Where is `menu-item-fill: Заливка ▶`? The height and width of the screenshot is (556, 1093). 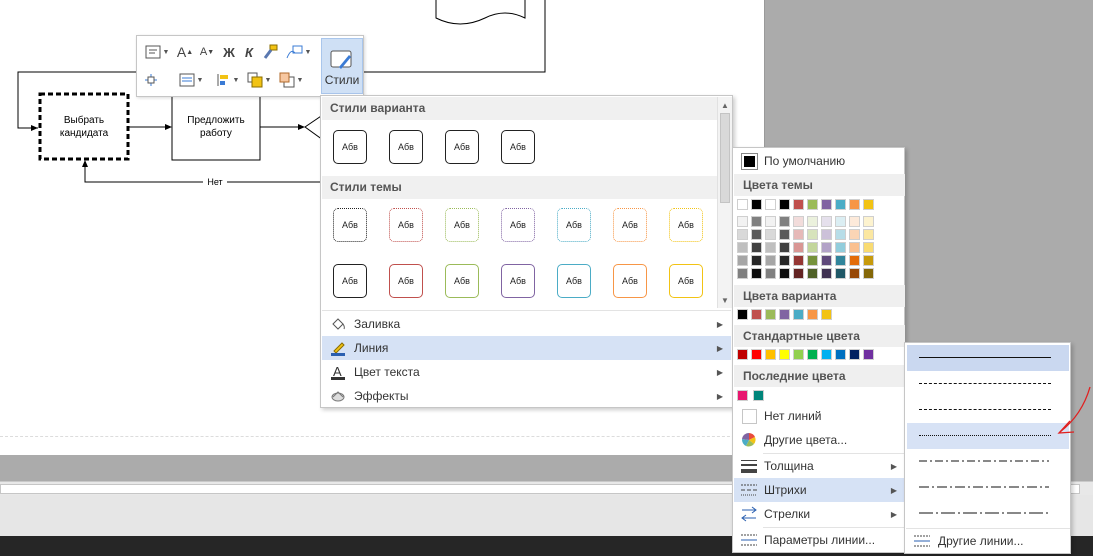 menu-item-fill: Заливка ▶ is located at coordinates (526, 324).